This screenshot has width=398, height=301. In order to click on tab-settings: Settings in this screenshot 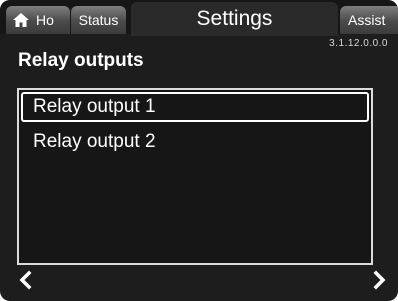, I will do `click(234, 19)`.